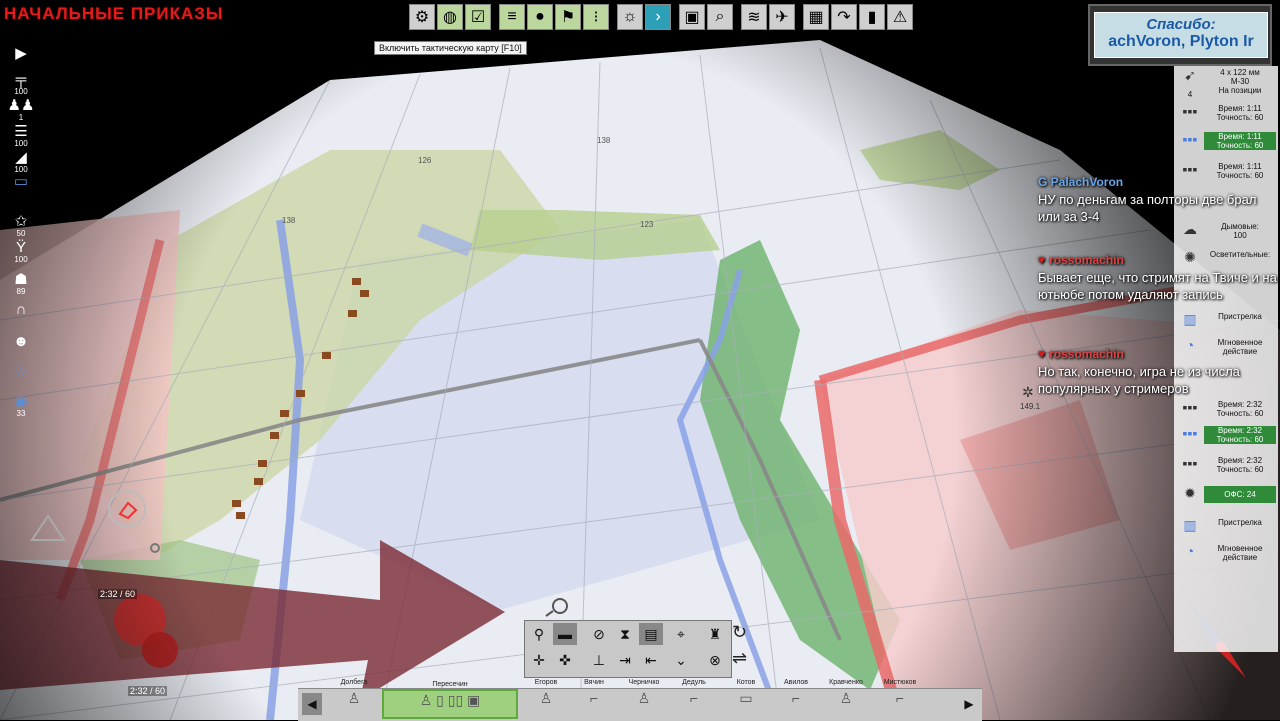  What do you see at coordinates (630, 17) in the screenshot?
I see `sun-icon: ☼` at bounding box center [630, 17].